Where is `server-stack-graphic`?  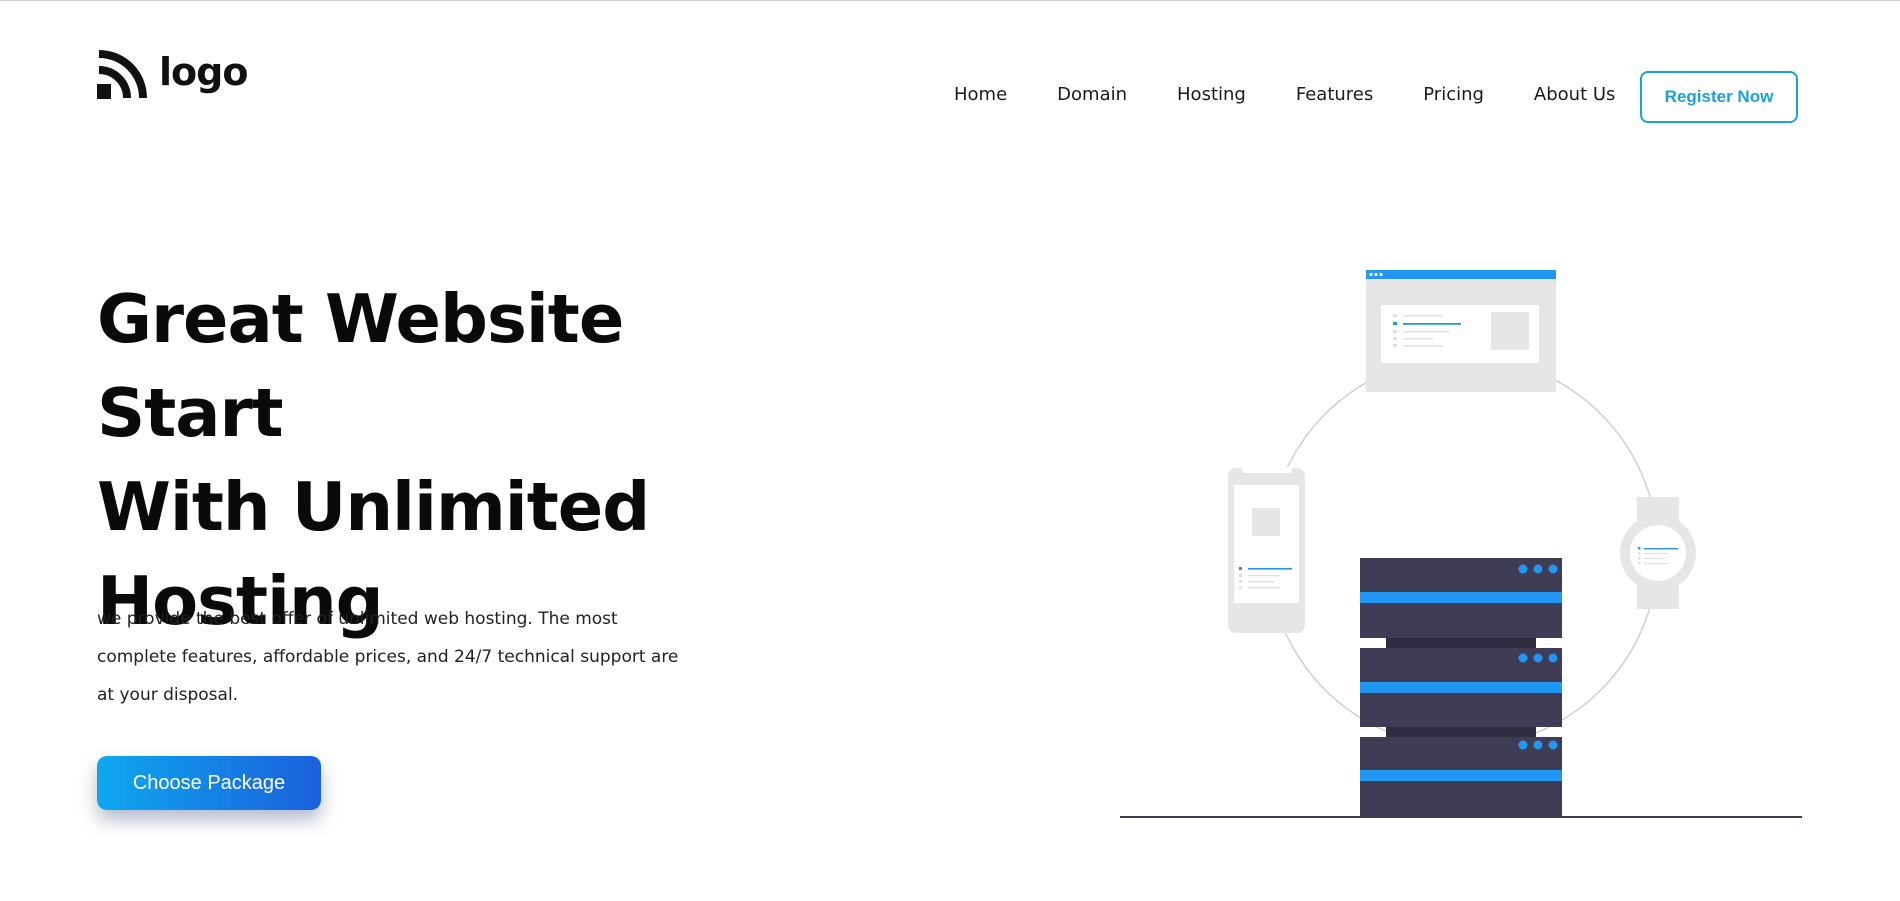
server-stack-graphic is located at coordinates (1461, 687).